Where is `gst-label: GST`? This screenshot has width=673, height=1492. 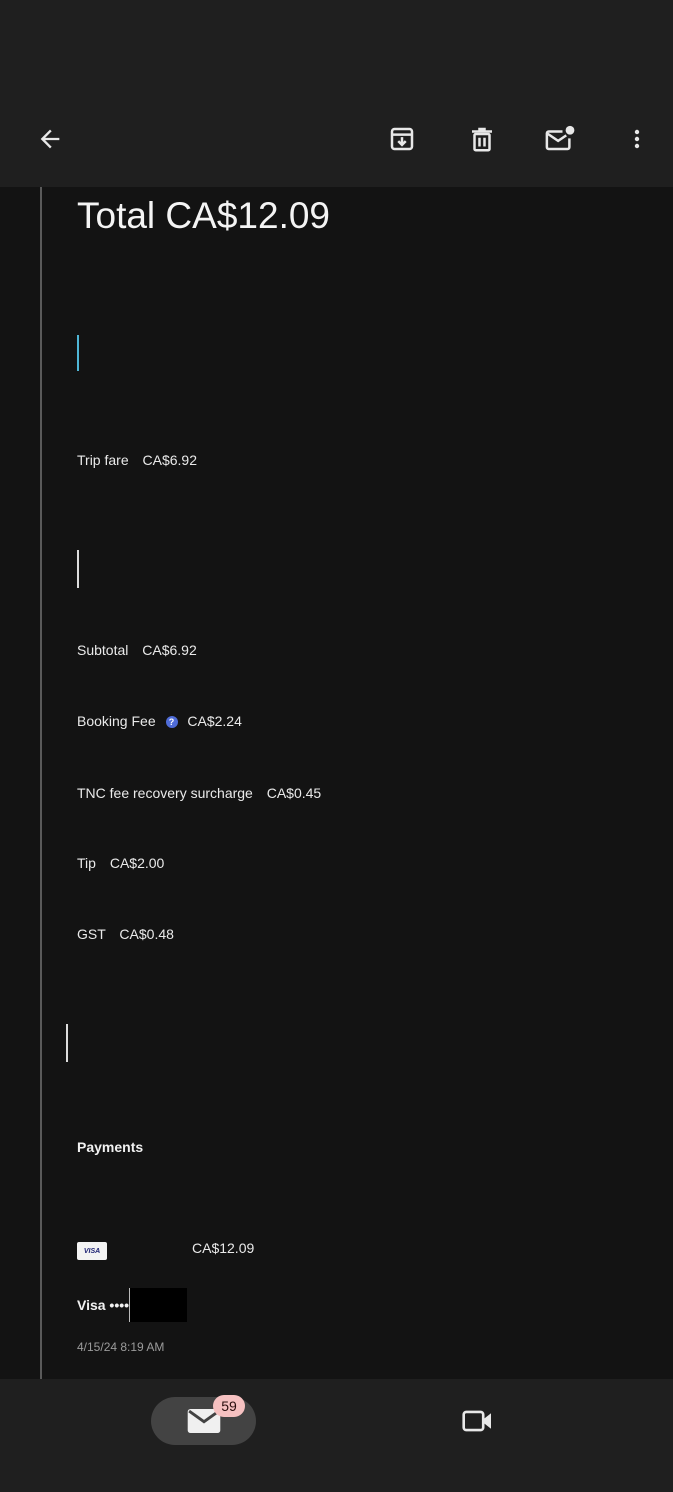
gst-label: GST is located at coordinates (91, 934).